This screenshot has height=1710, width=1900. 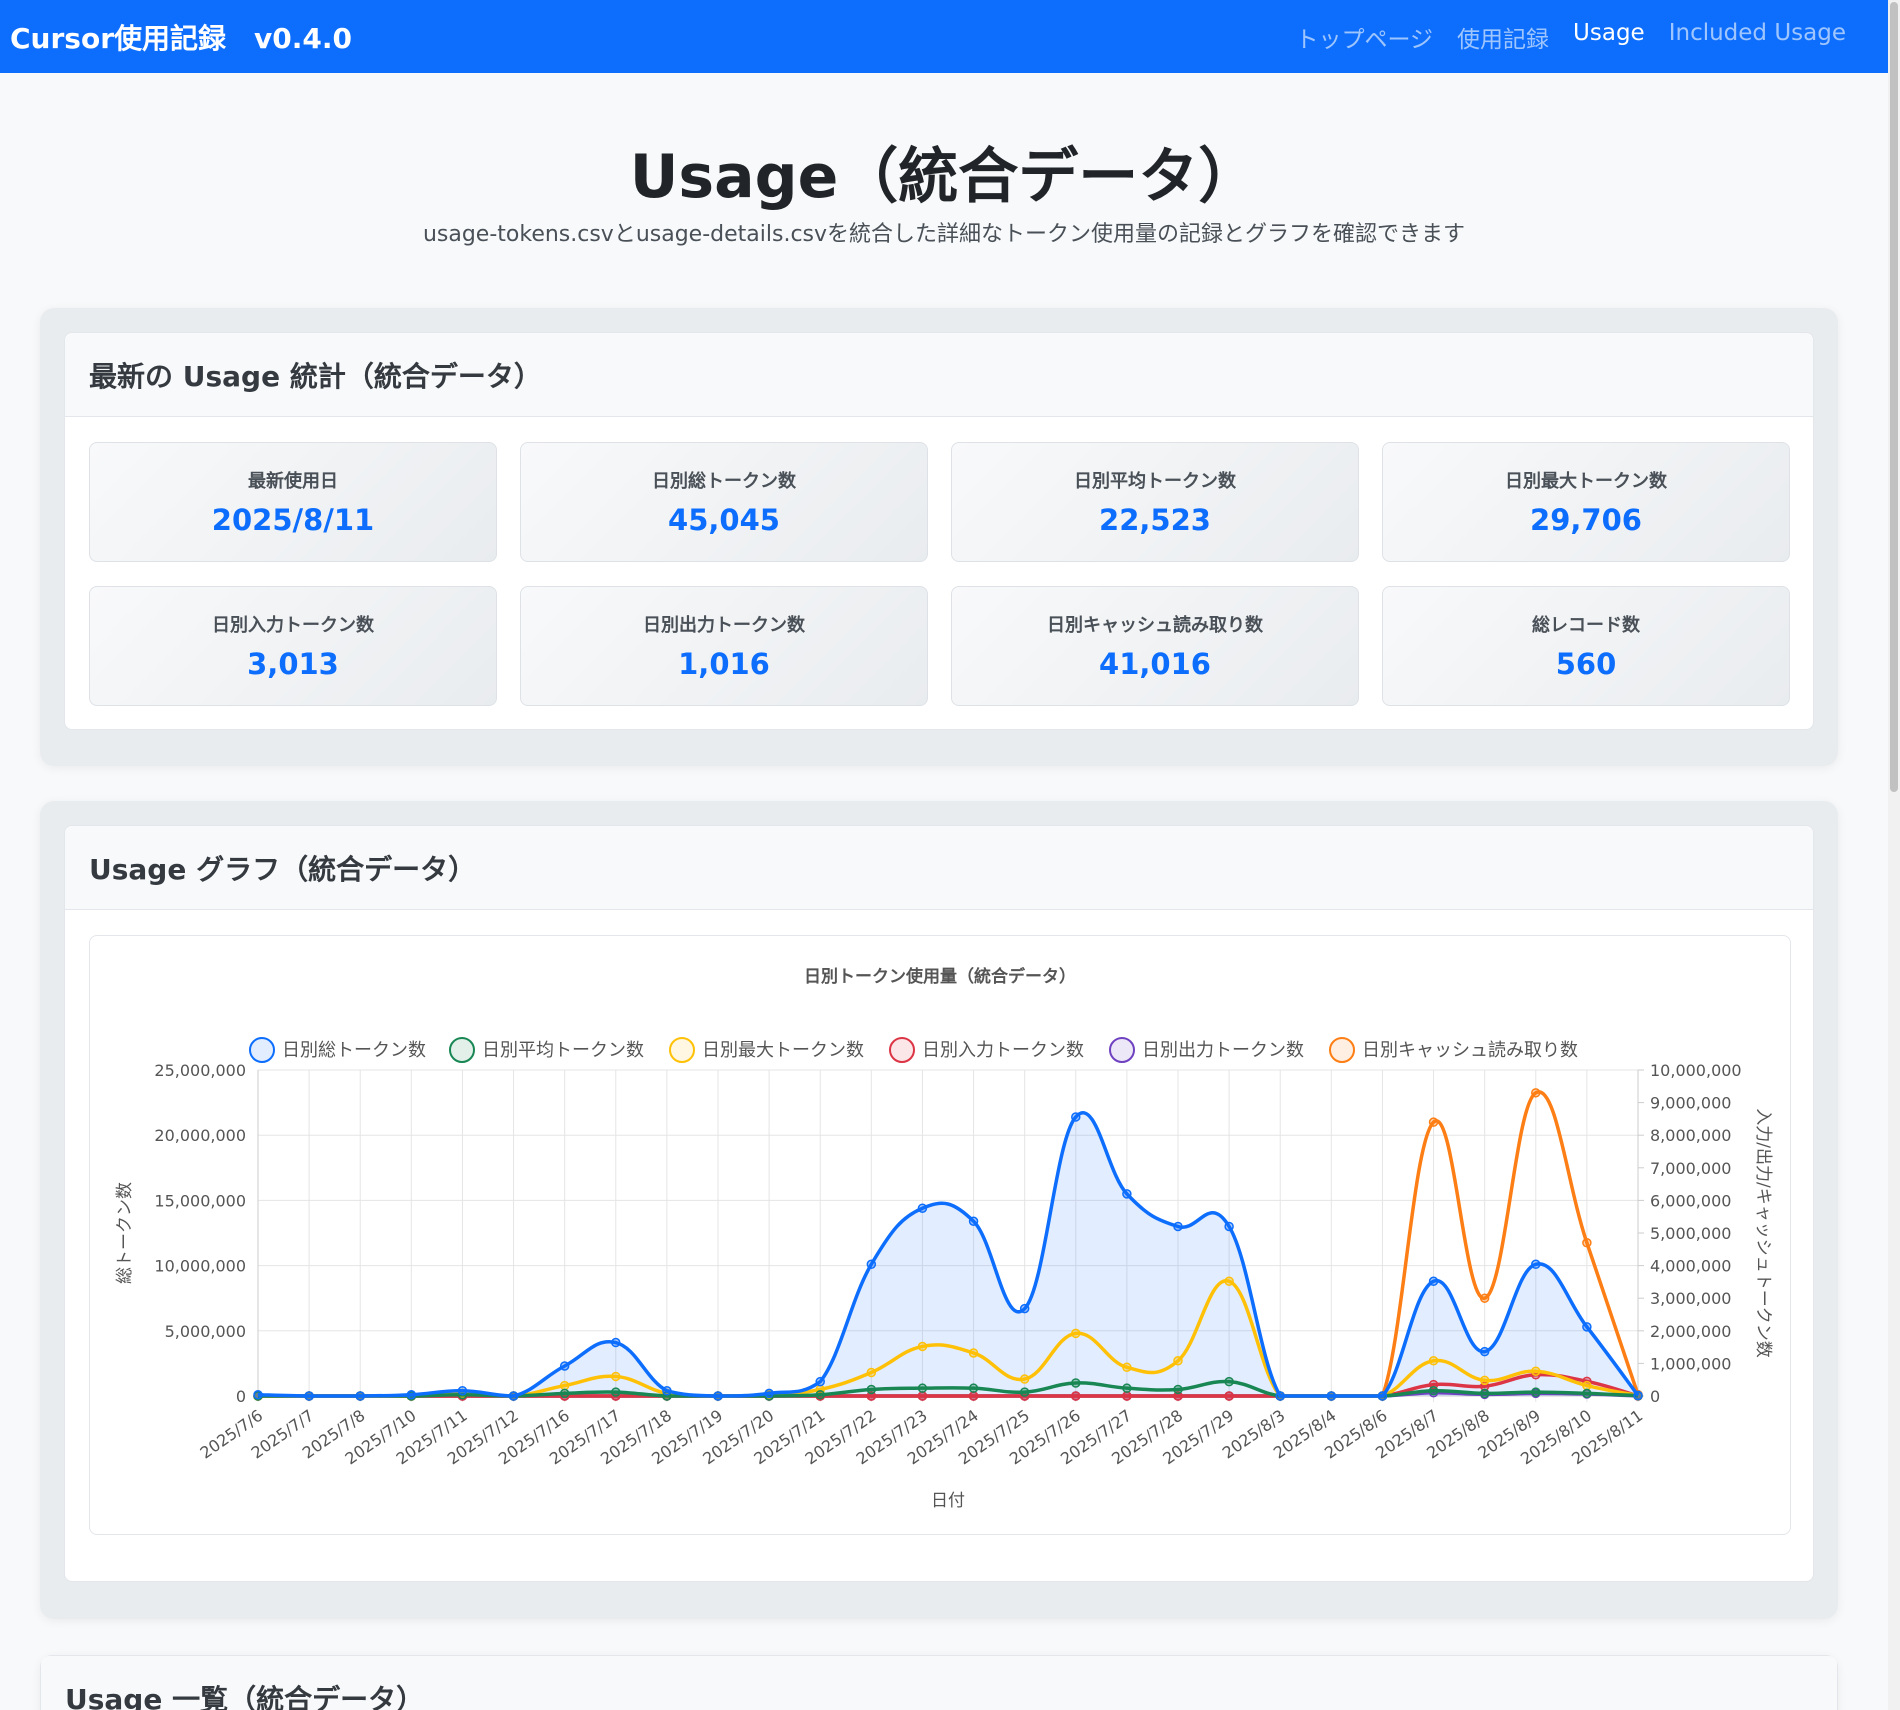 What do you see at coordinates (293, 625) in the screenshot?
I see `stat-label: 日別入力トークン数` at bounding box center [293, 625].